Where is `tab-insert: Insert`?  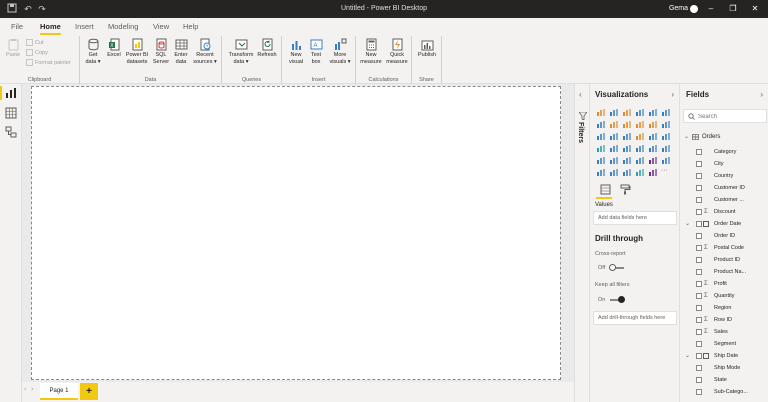
tab-insert: Insert is located at coordinates (84, 27).